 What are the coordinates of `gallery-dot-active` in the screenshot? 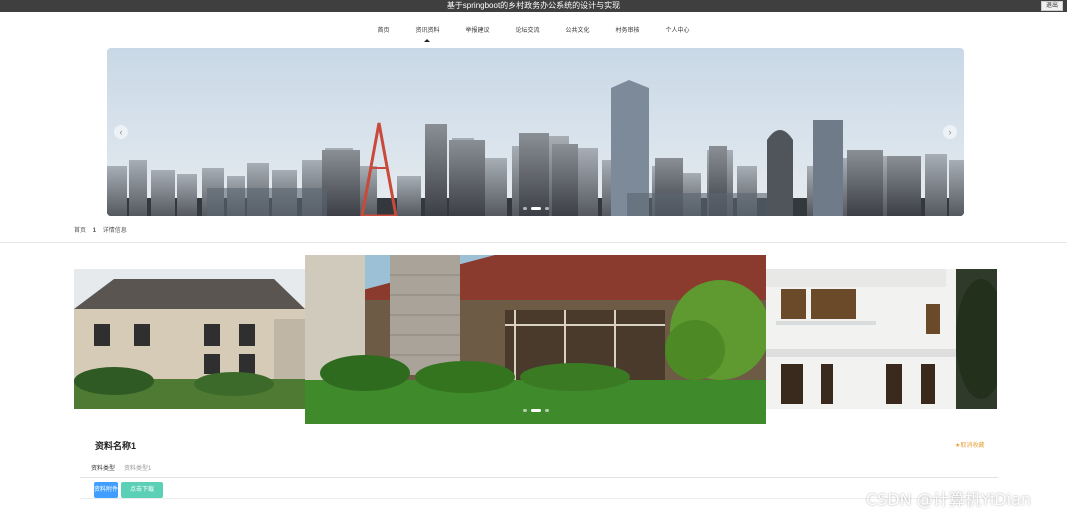 It's located at (535, 410).